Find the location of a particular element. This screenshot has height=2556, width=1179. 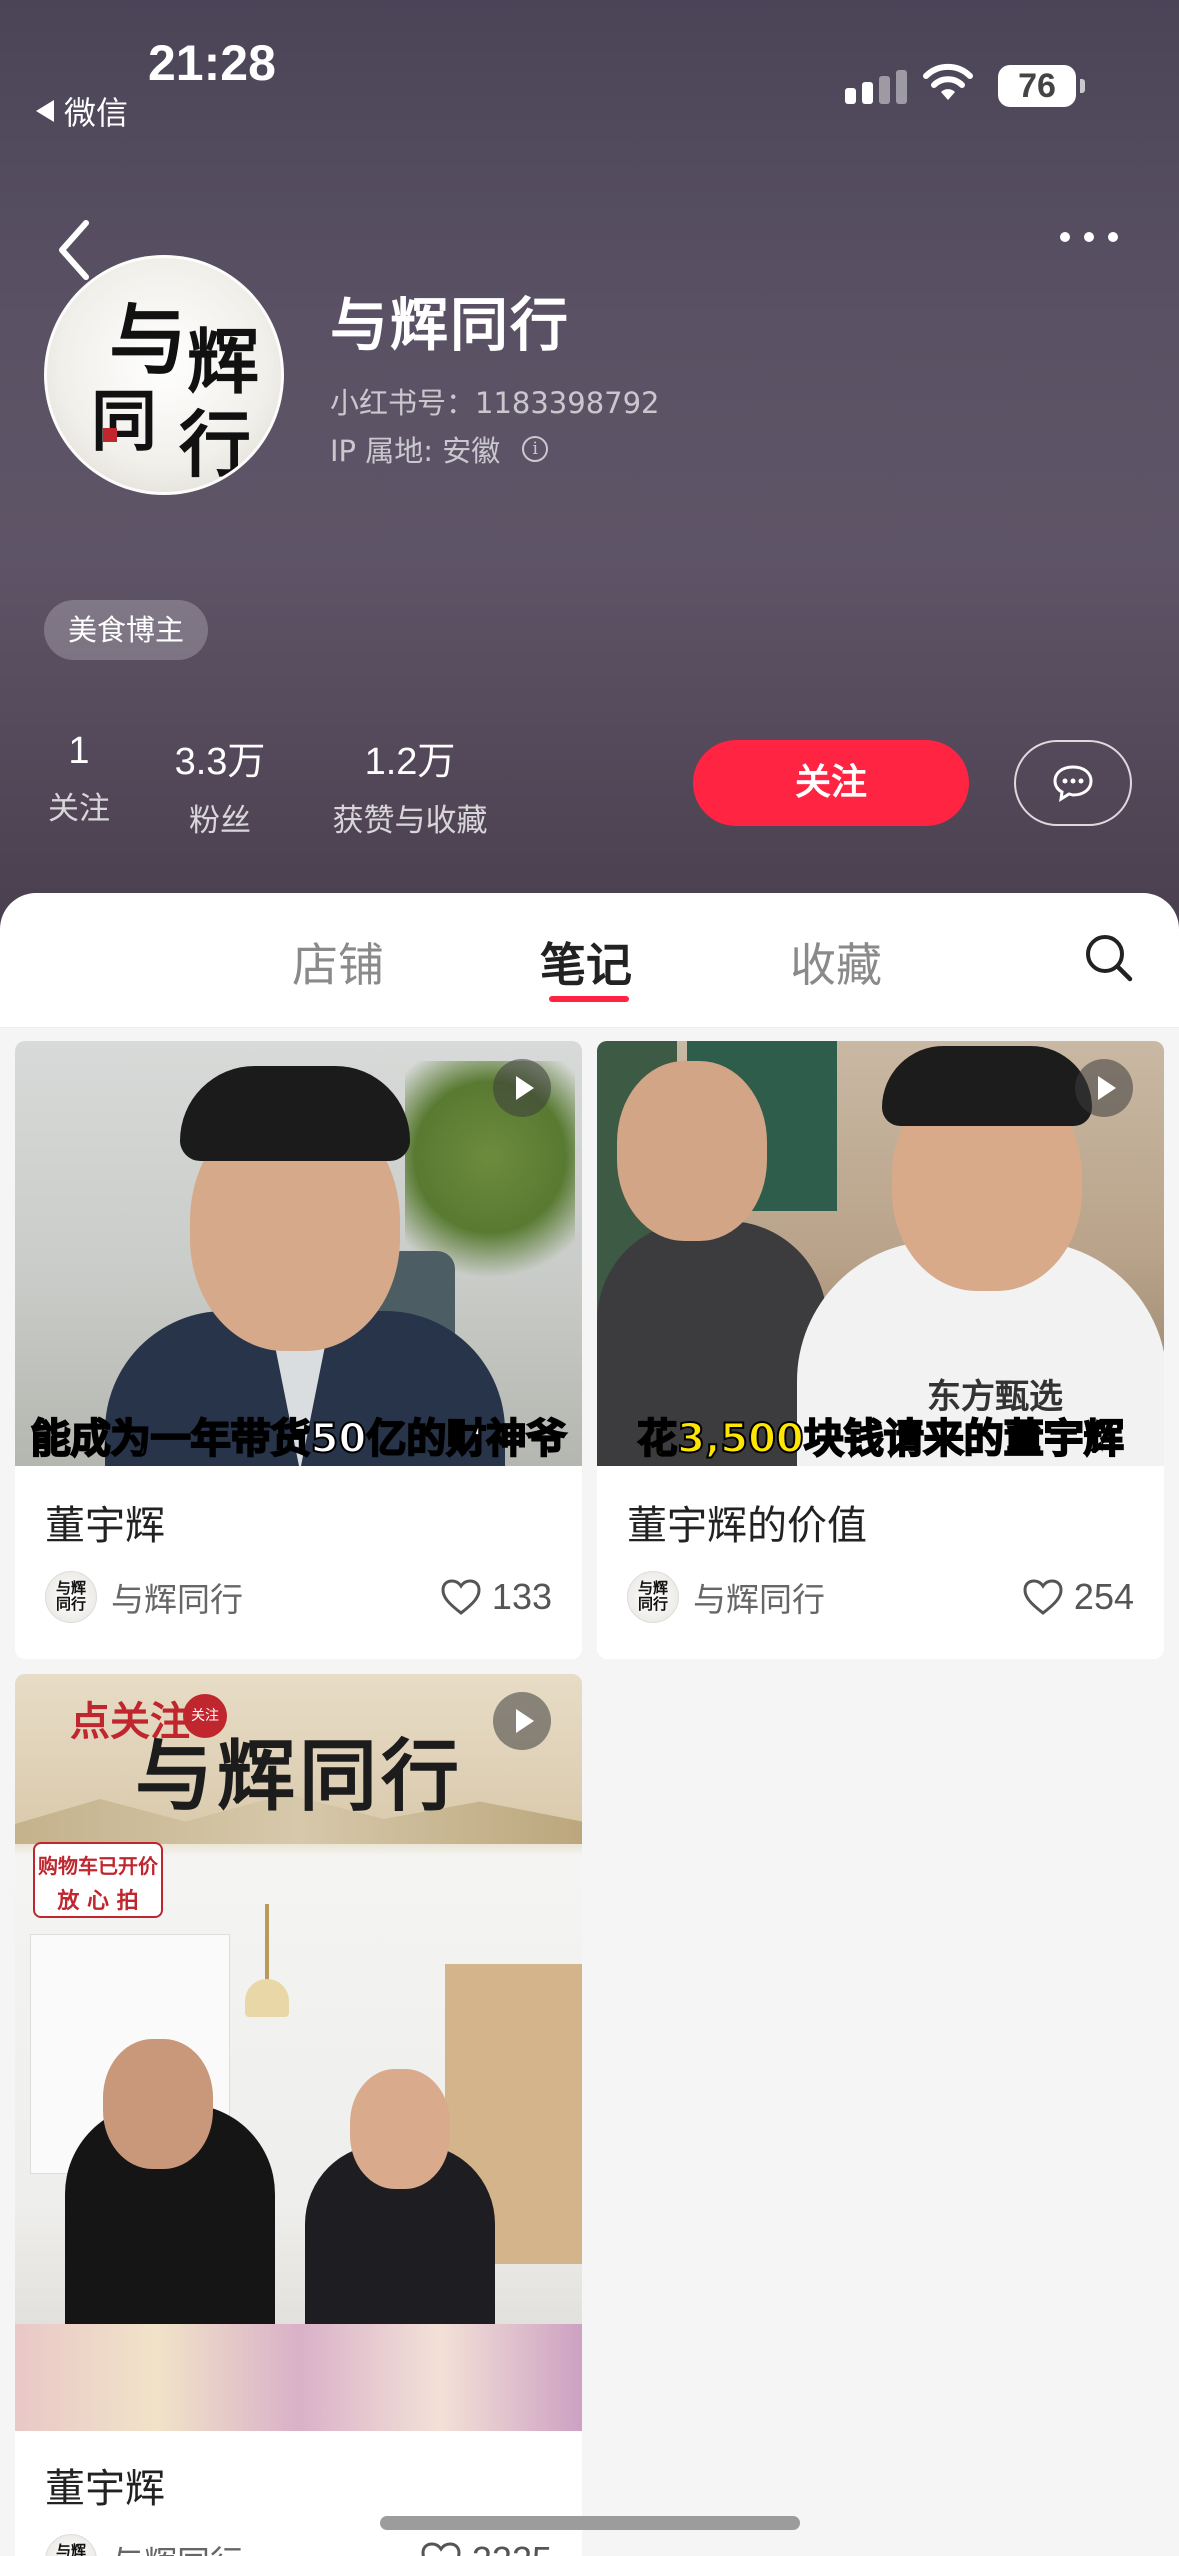

note-card: 东方甄选 花3,500块钱请来的董宇辉 董宇辉的价值 与辉 同行 与辉同行 254 is located at coordinates (880, 1350).